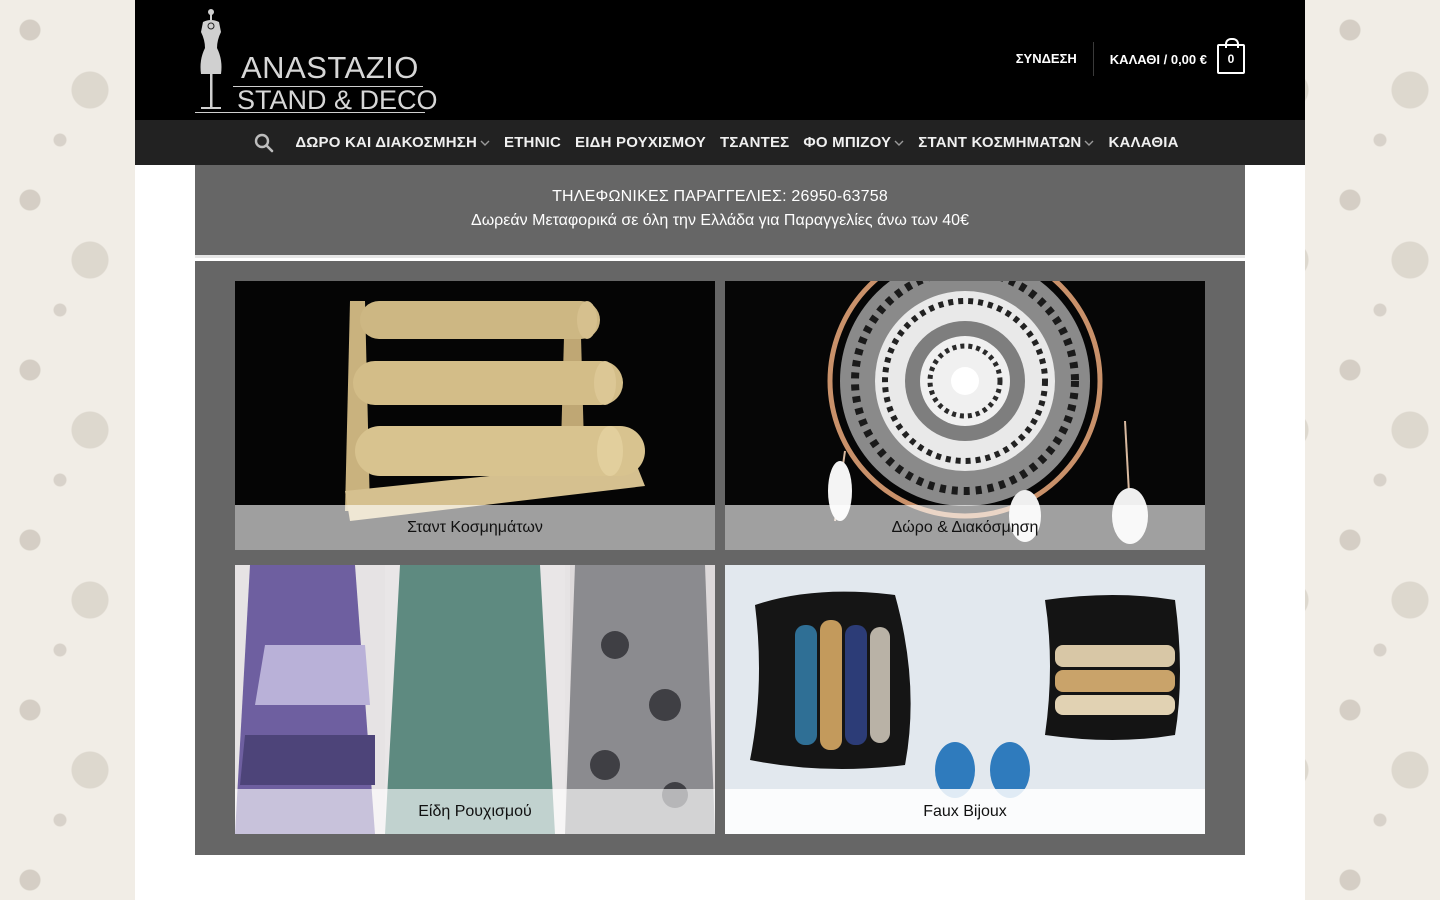 The image size is (1440, 900). Describe the element at coordinates (264, 143) in the screenshot. I see `search-icon` at that location.